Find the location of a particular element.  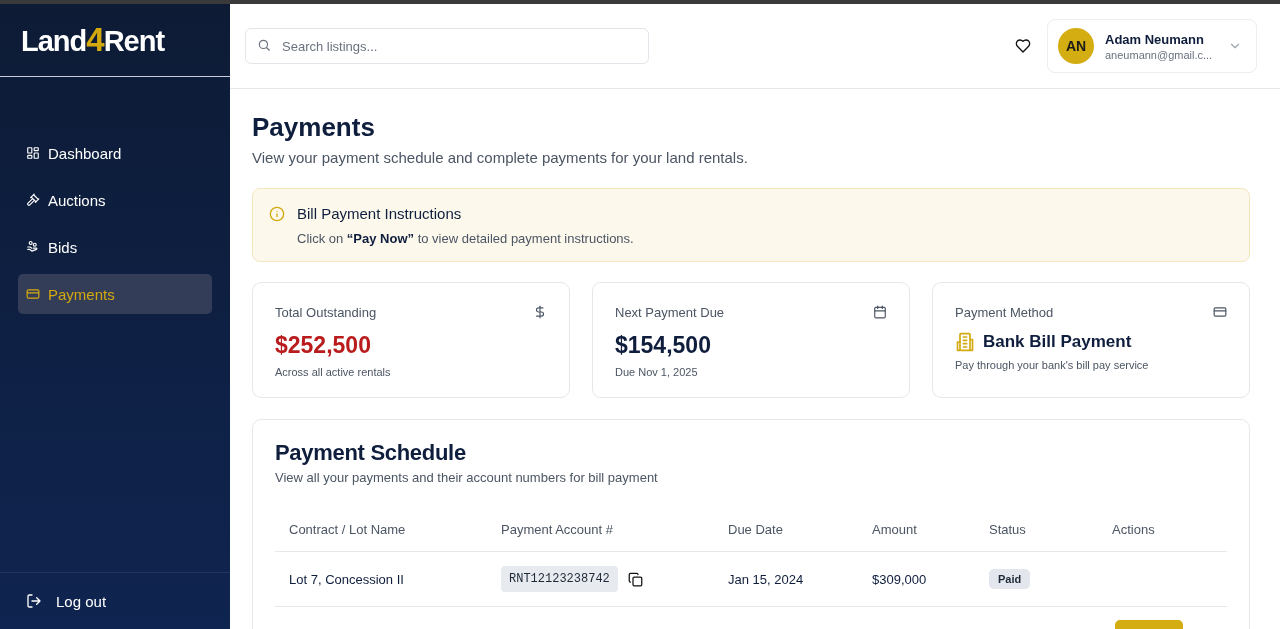

column-header: Payment Account # is located at coordinates (557, 529).